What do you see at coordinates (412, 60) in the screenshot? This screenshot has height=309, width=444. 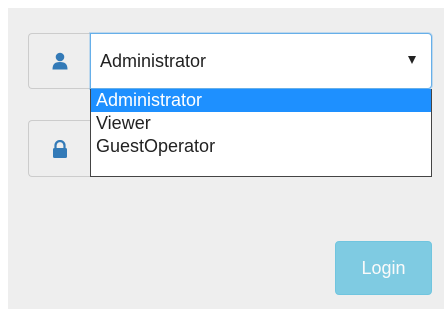 I see `chevron-down-icon` at bounding box center [412, 60].